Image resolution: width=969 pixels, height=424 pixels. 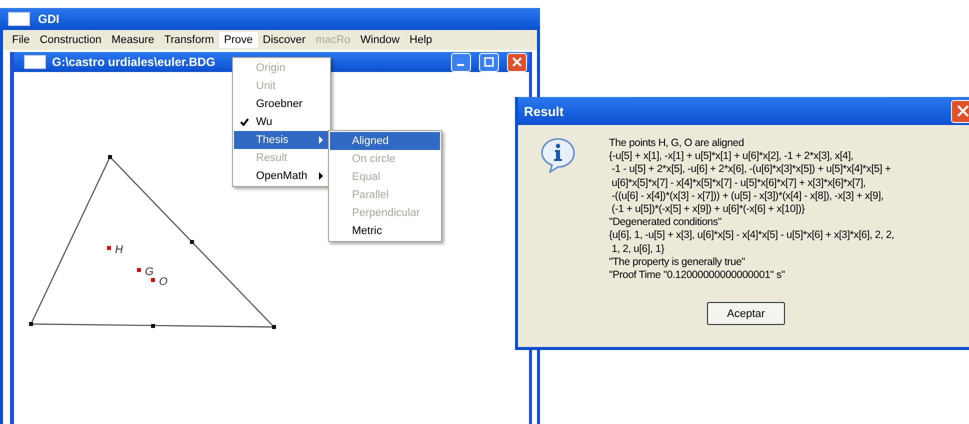 I want to click on result-text-line: "The property is generally true", so click(x=677, y=263).